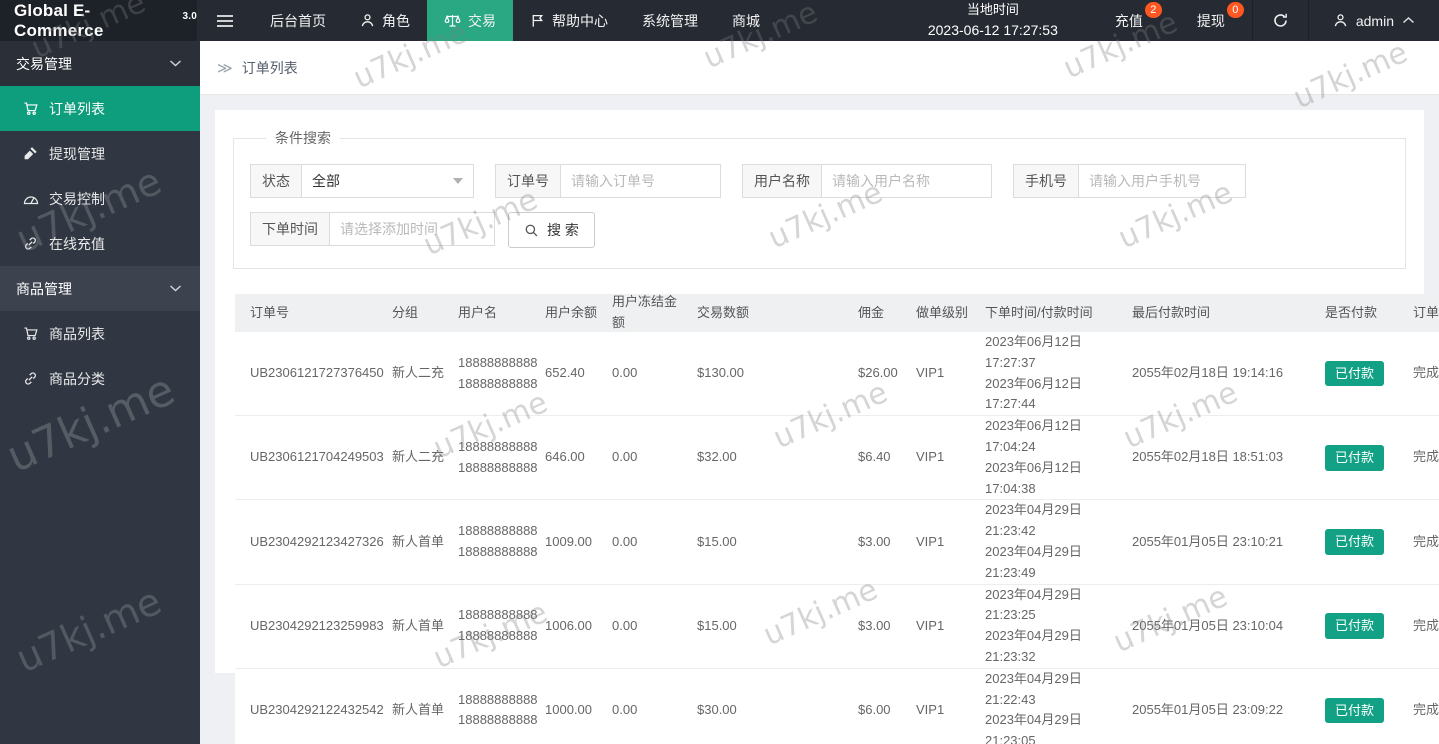 The width and height of the screenshot is (1439, 744). What do you see at coordinates (1129, 20) in the screenshot?
I see `recharge-button: 充值 2` at bounding box center [1129, 20].